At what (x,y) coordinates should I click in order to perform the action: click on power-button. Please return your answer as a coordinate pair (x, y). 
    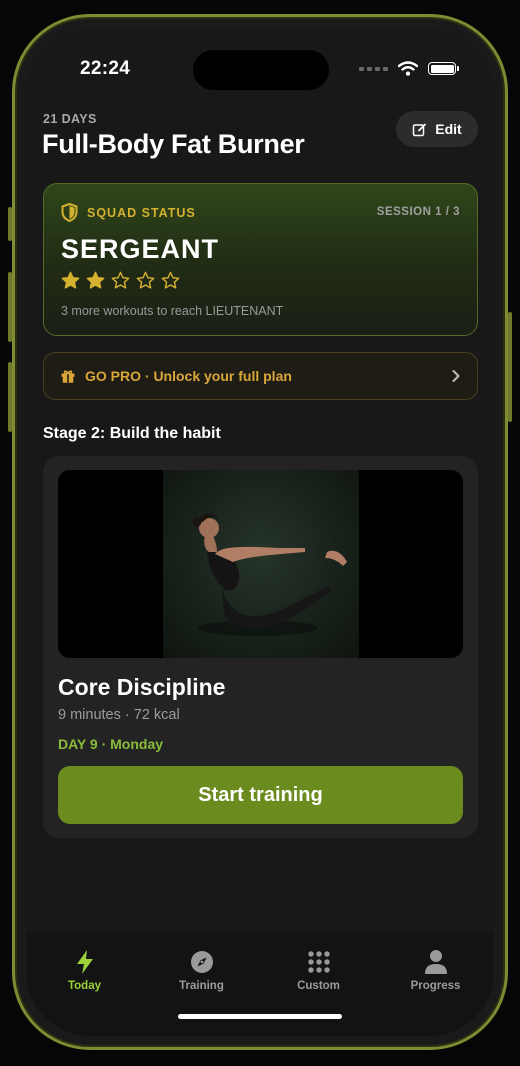
    Looking at the image, I should click on (510, 367).